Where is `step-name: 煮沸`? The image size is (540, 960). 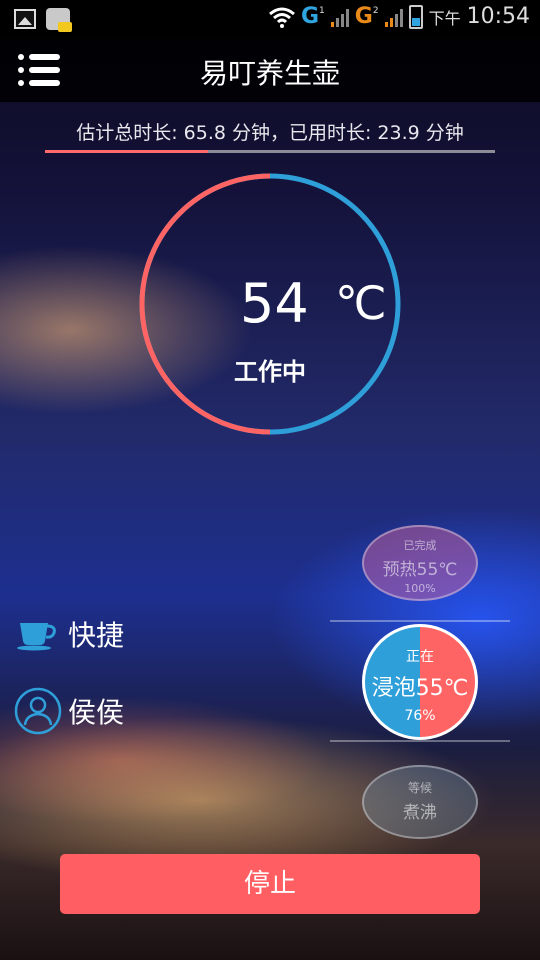 step-name: 煮沸 is located at coordinates (420, 813).